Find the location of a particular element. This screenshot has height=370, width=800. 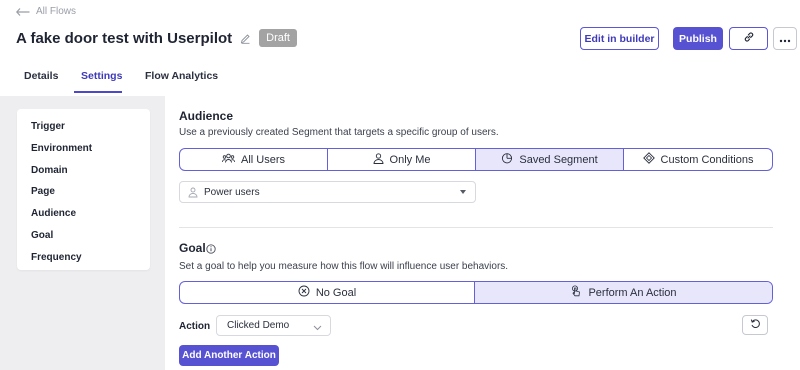

sidebar-item-goal: Goal is located at coordinates (42, 235).